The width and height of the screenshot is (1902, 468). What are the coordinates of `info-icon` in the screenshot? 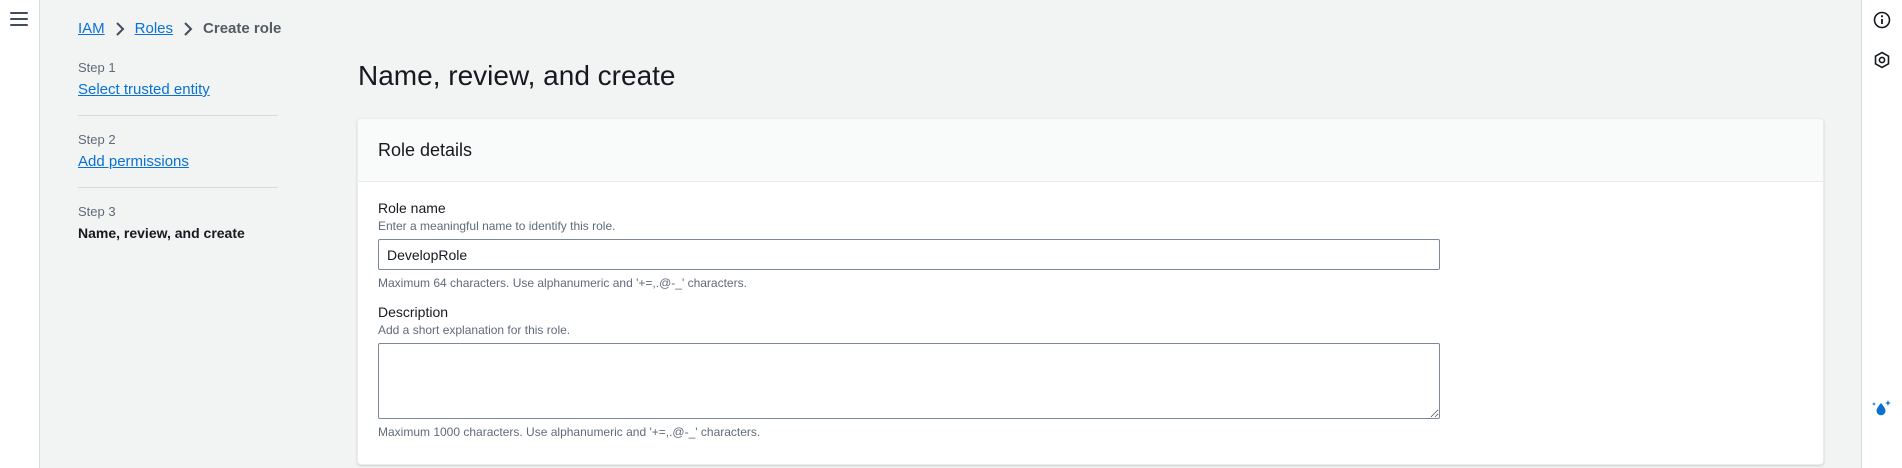 It's located at (1882, 20).